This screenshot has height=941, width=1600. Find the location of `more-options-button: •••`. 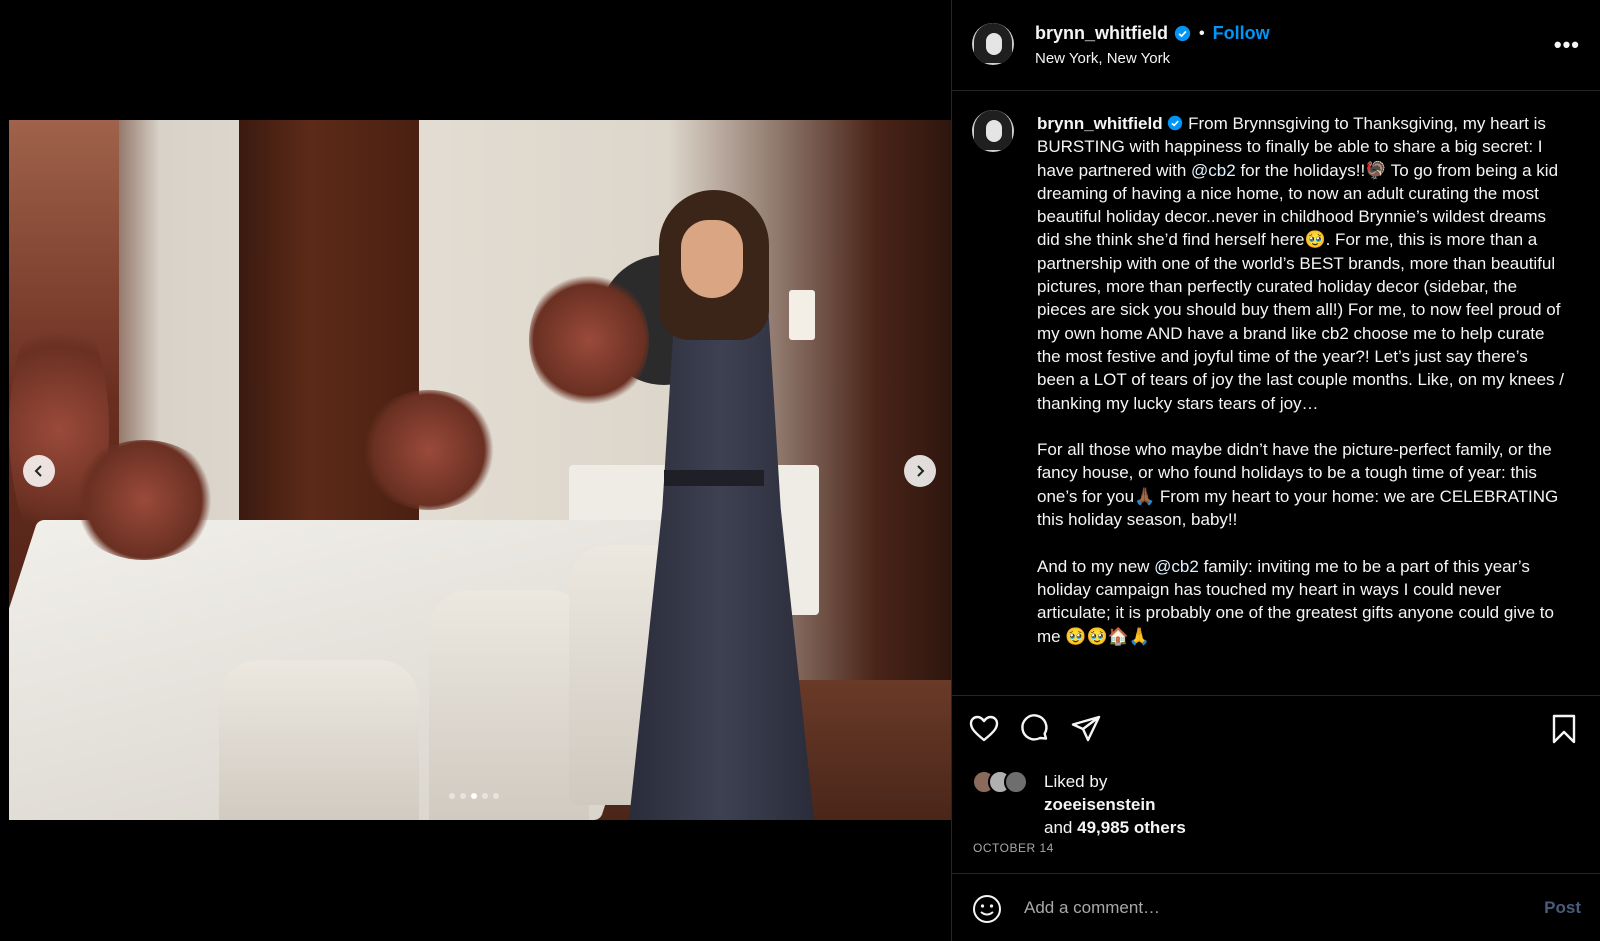

more-options-button: ••• is located at coordinates (1567, 45).